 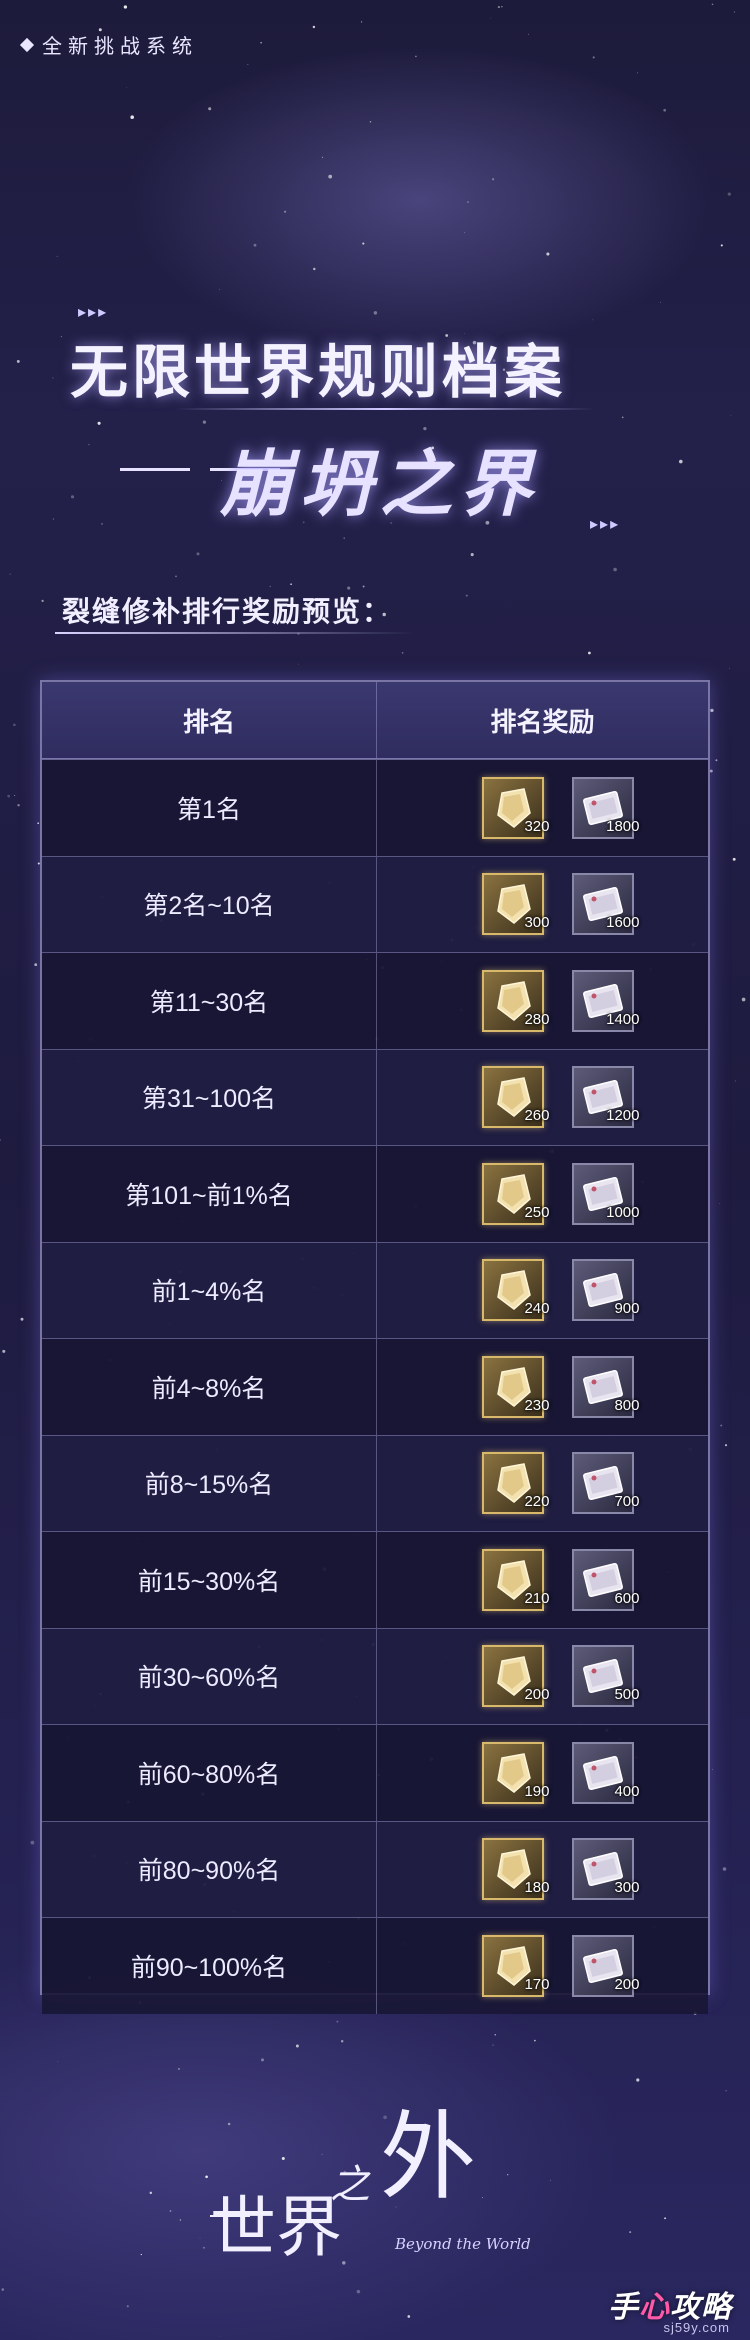 I want to click on table-header-row: 排名 排名奖励, so click(x=375, y=721).